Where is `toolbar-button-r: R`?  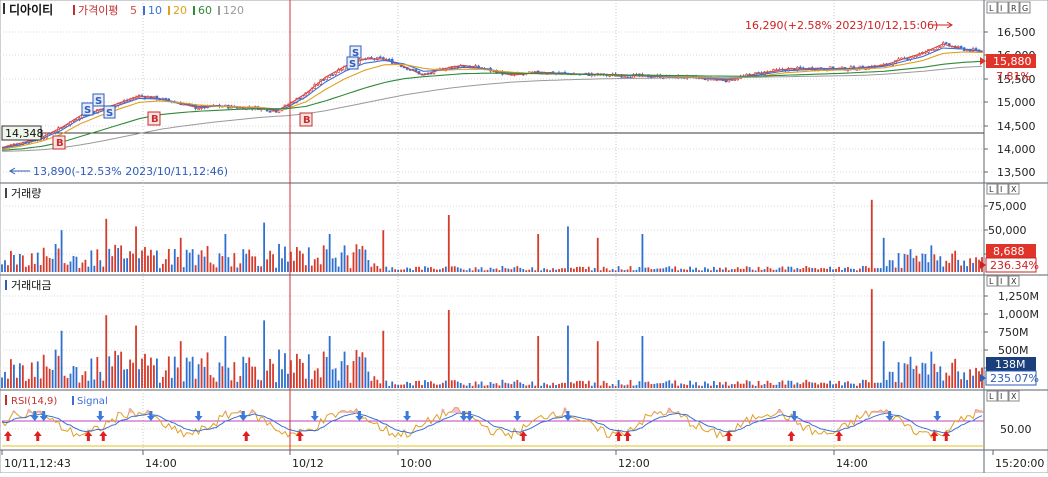
toolbar-button-r: R is located at coordinates (1014, 7).